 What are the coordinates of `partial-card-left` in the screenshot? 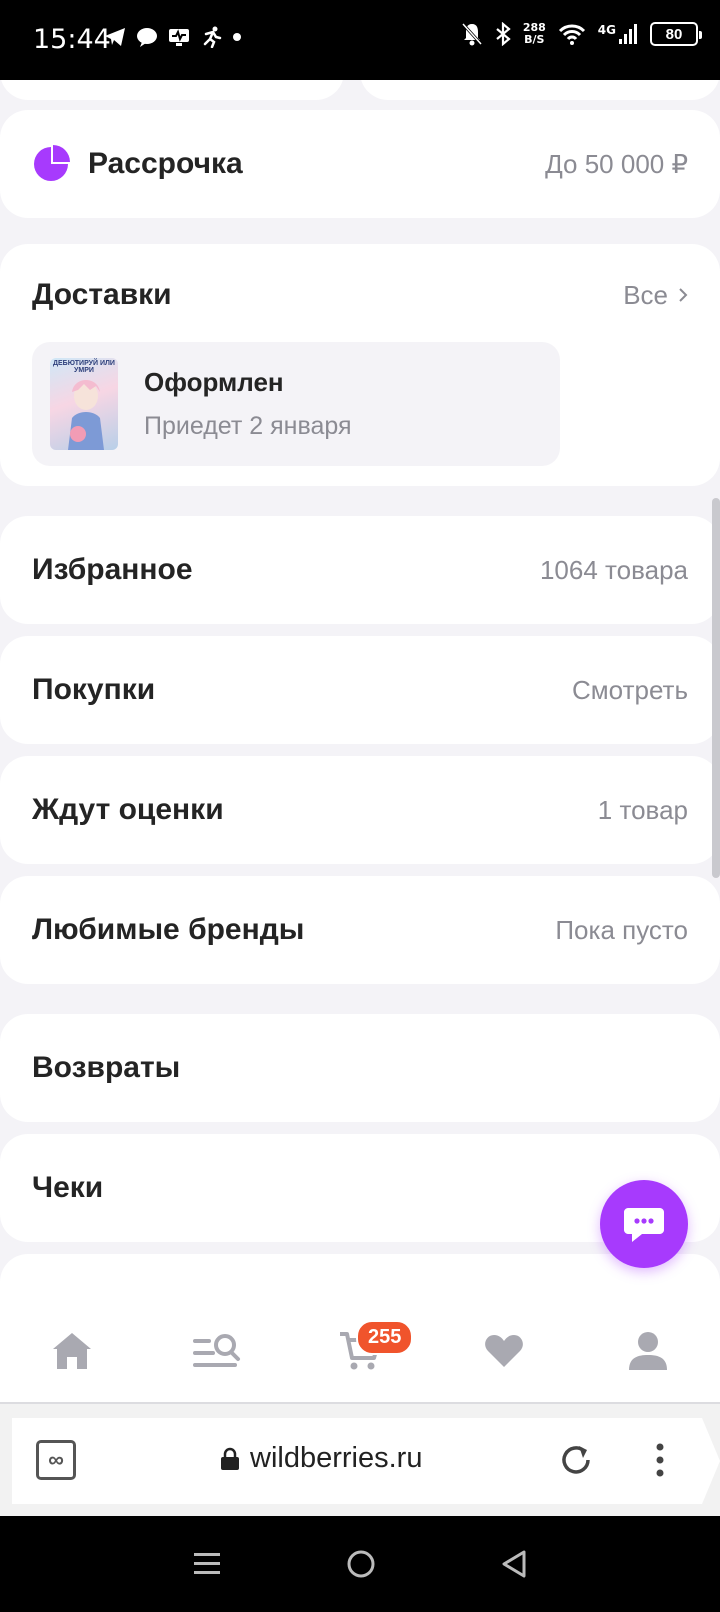 It's located at (172, 90).